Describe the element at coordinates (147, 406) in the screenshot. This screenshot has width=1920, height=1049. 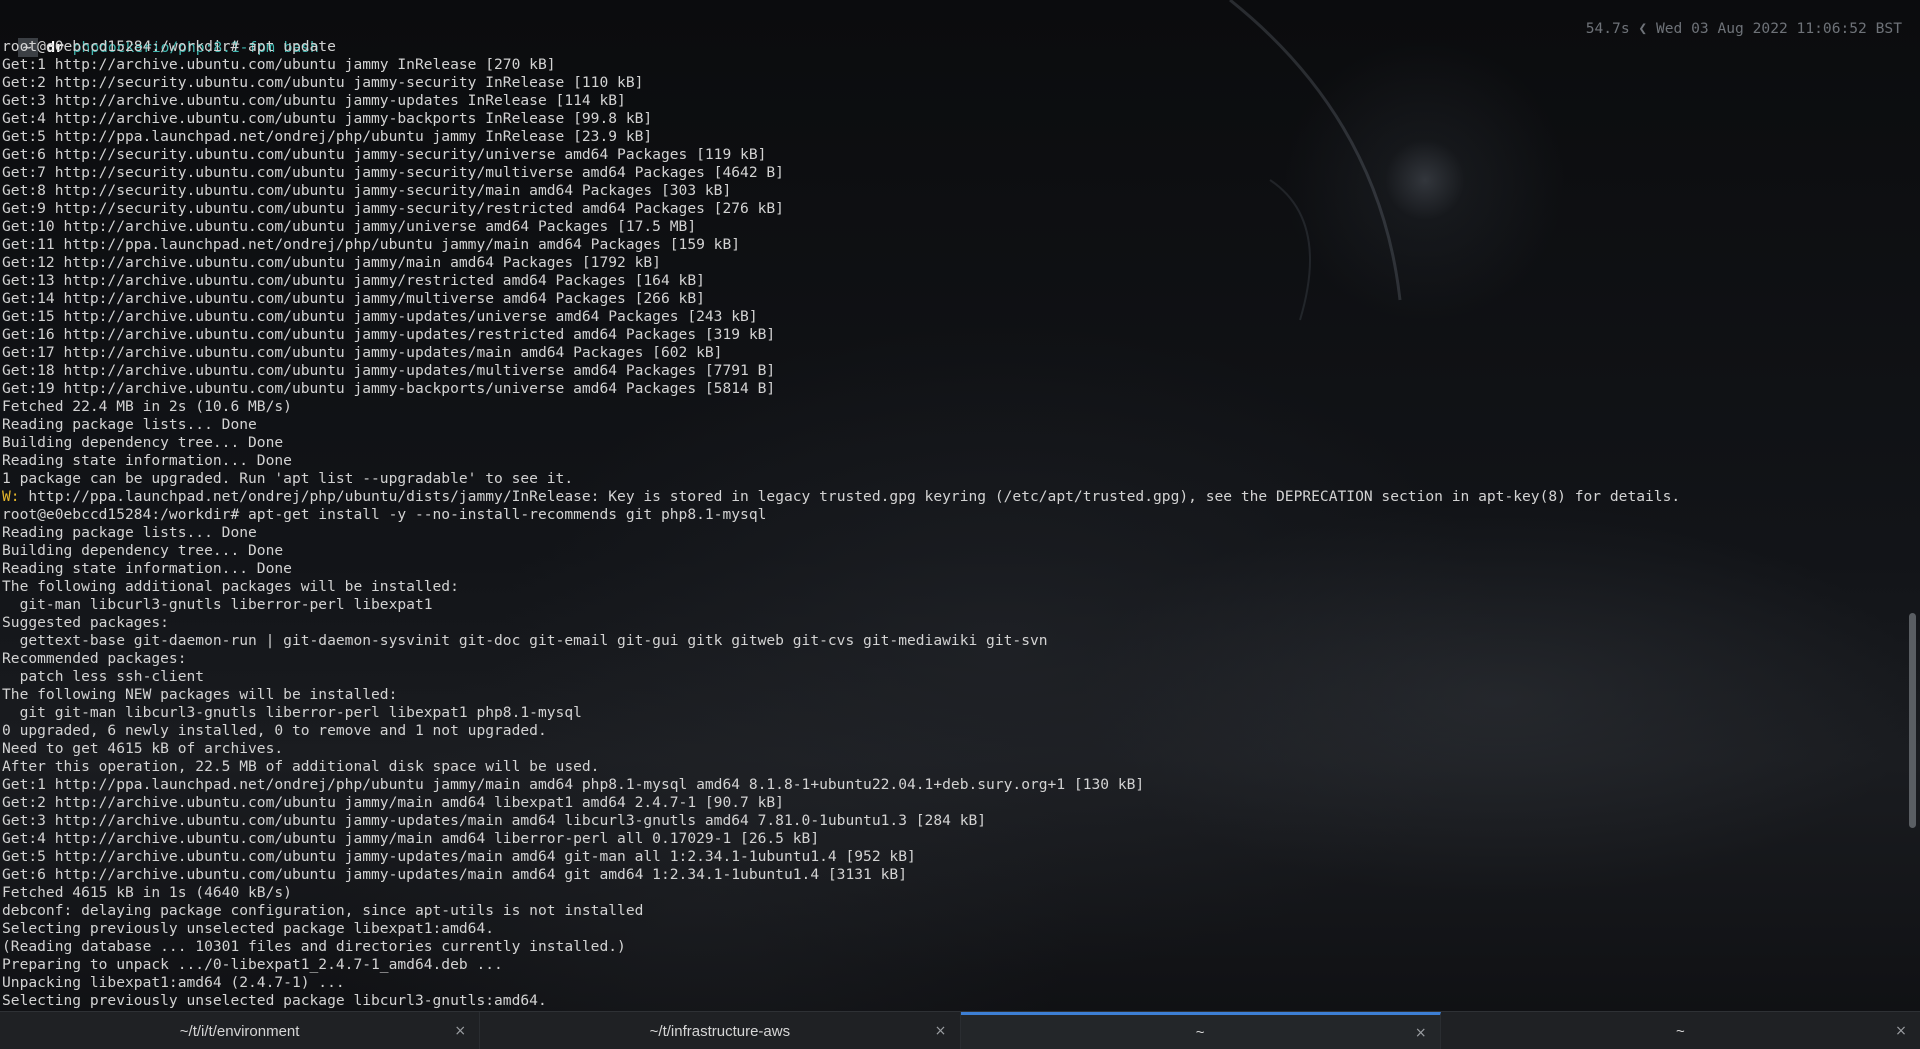
I see `terminal-line: Fetched 22.4 MB in 2s (10.6 MB/s)` at that location.